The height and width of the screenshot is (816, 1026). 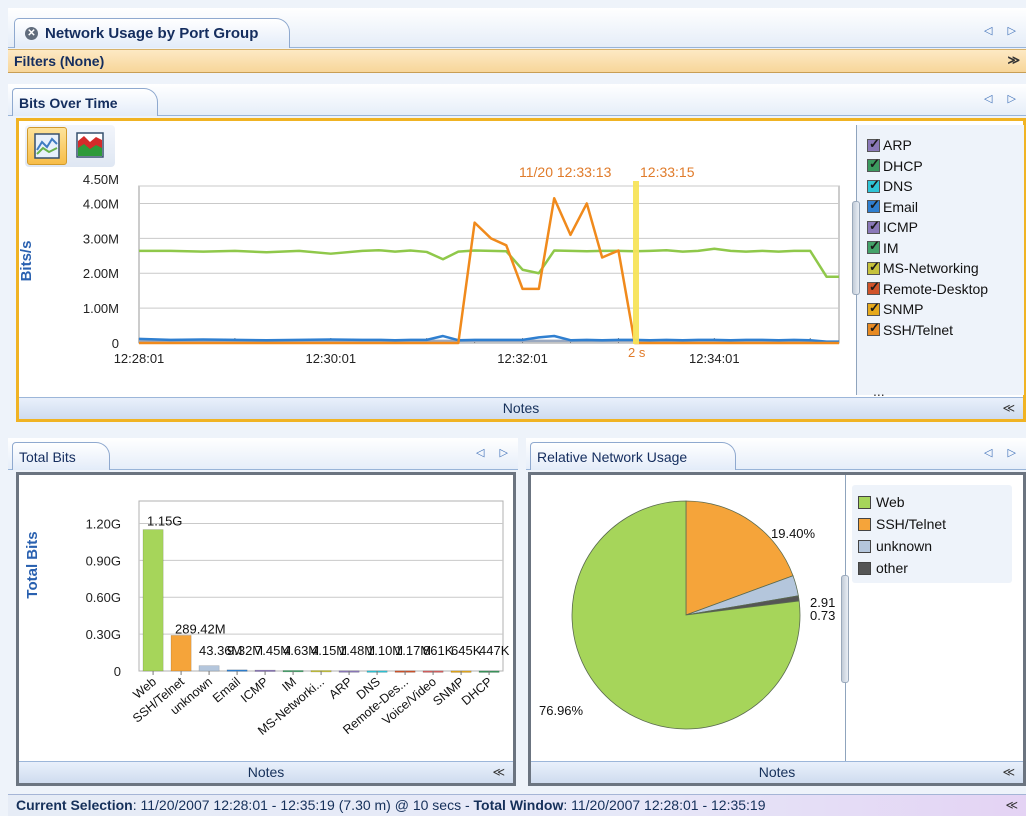 I want to click on cursor-time-label-2: 12:33:15, so click(x=667, y=172).